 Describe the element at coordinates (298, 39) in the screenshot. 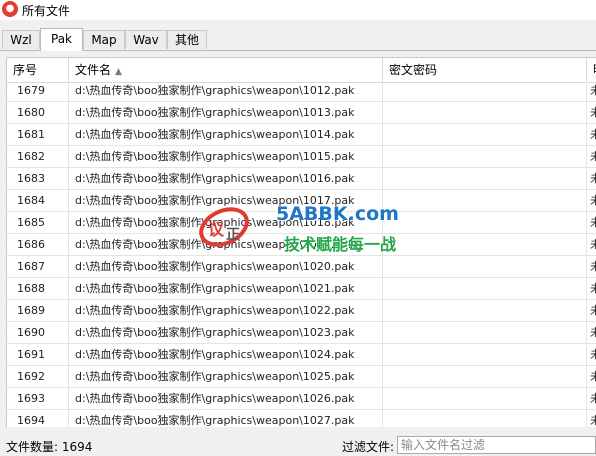

I see `tab-bar: Wzl Pak Map Wav 其他` at that location.